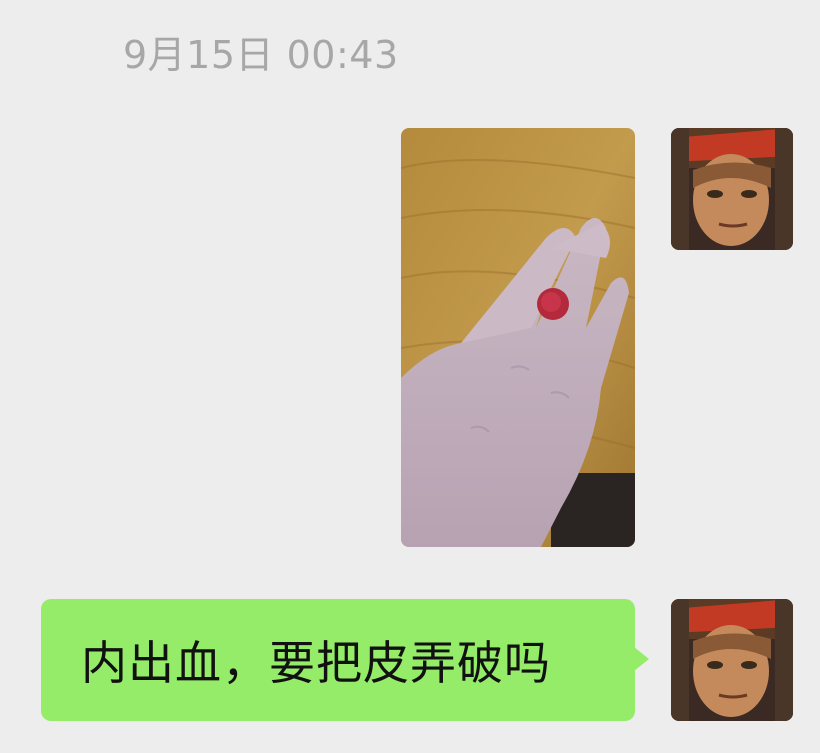 This screenshot has height=753, width=820. Describe the element at coordinates (316, 663) in the screenshot. I see `message-text: 内出血，要把皮弄破吗` at that location.